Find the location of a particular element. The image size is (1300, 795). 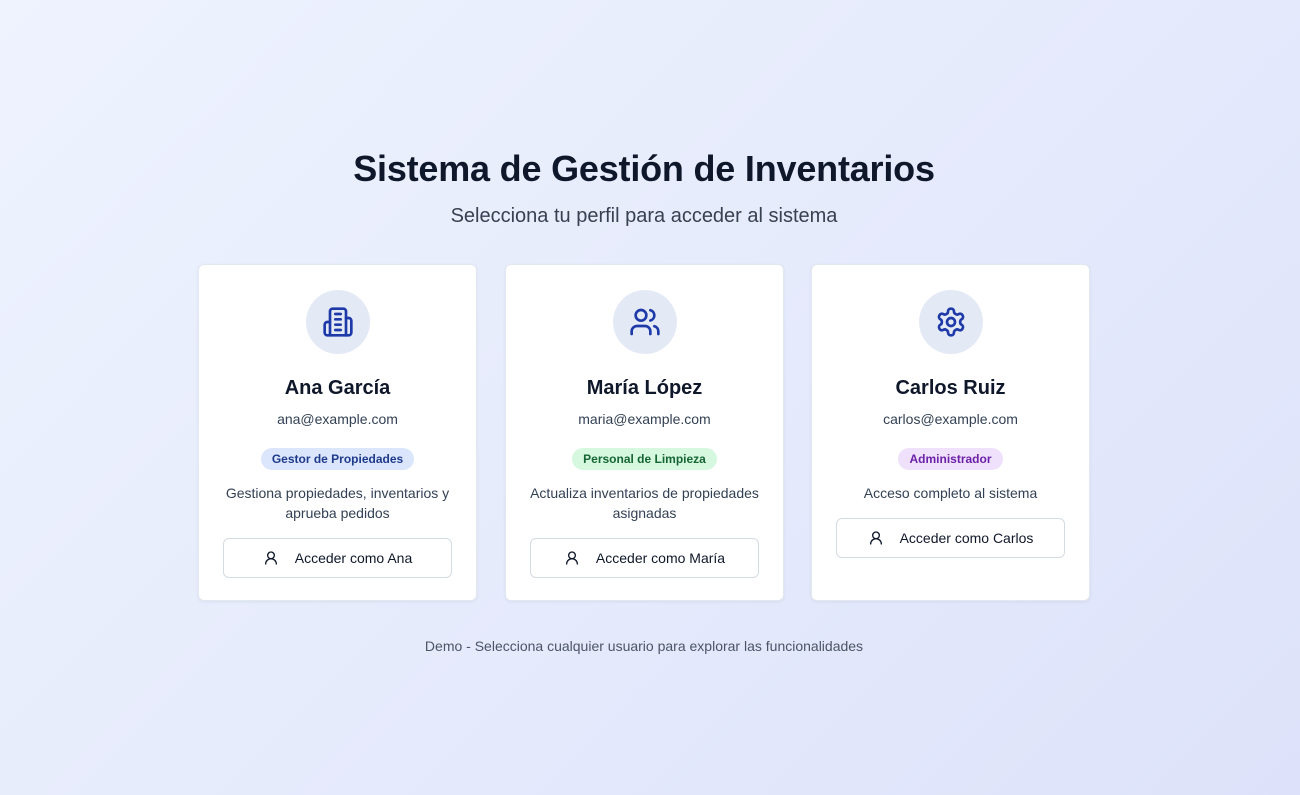

login-as-carlos-button: Acceder como Carlos is located at coordinates (950, 538).